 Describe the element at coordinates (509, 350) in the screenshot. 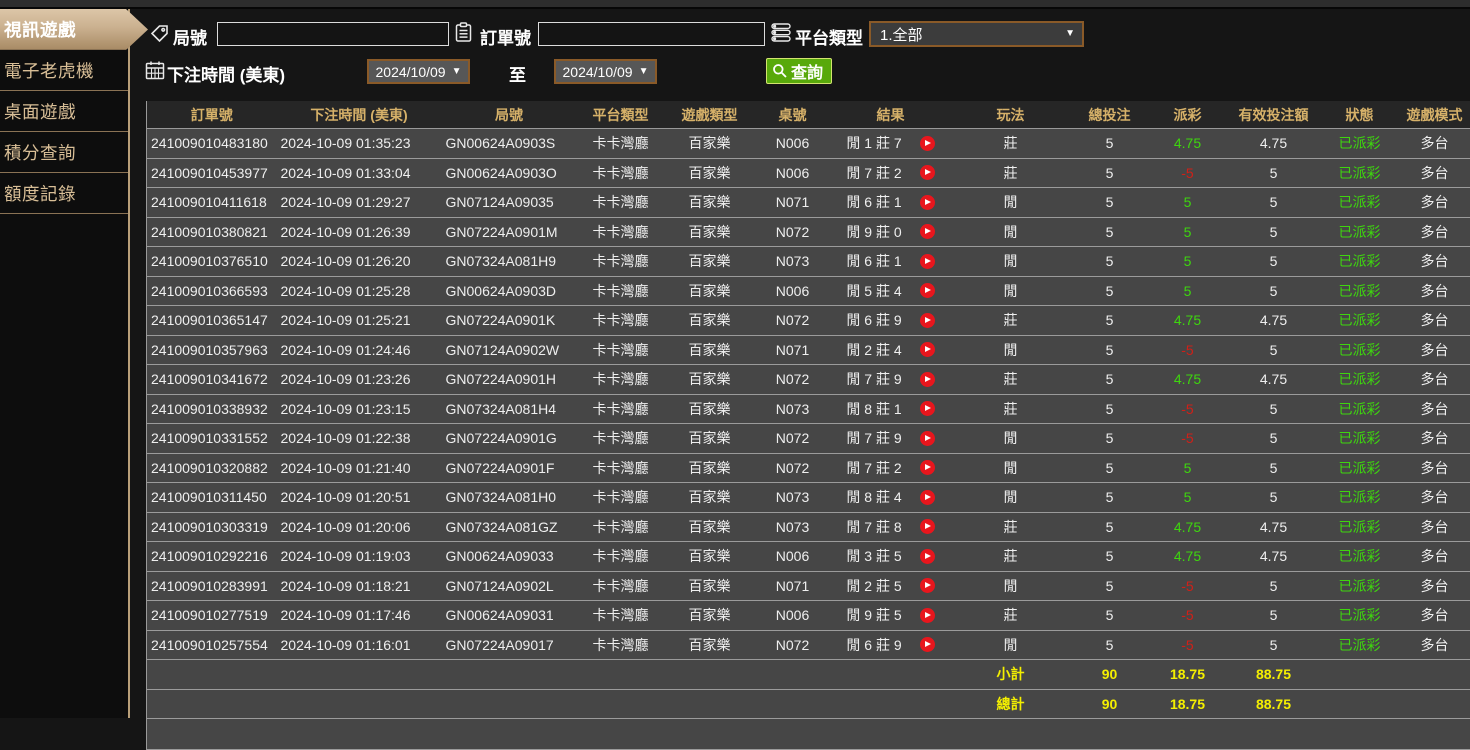

I see `round-number-cell: GN07124A0902W` at that location.